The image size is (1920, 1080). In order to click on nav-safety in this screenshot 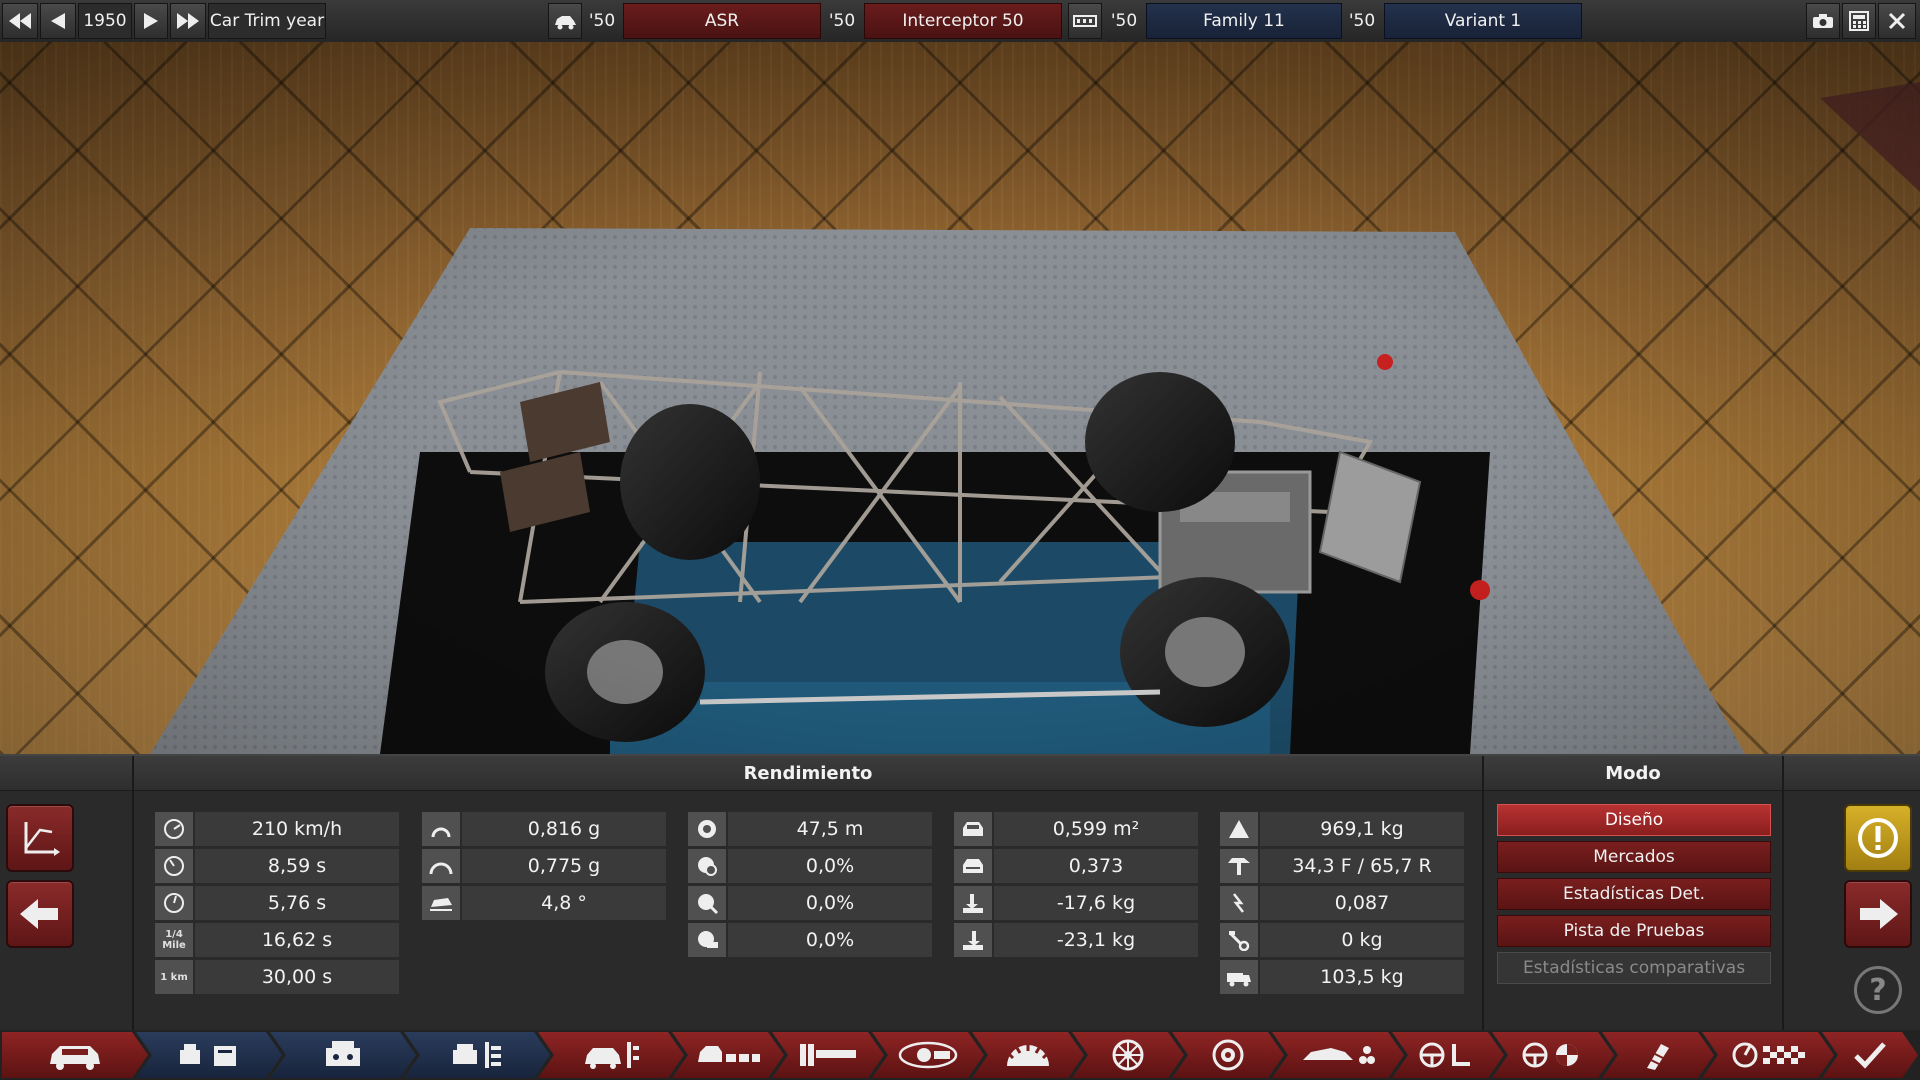, I will do `click(1553, 1055)`.